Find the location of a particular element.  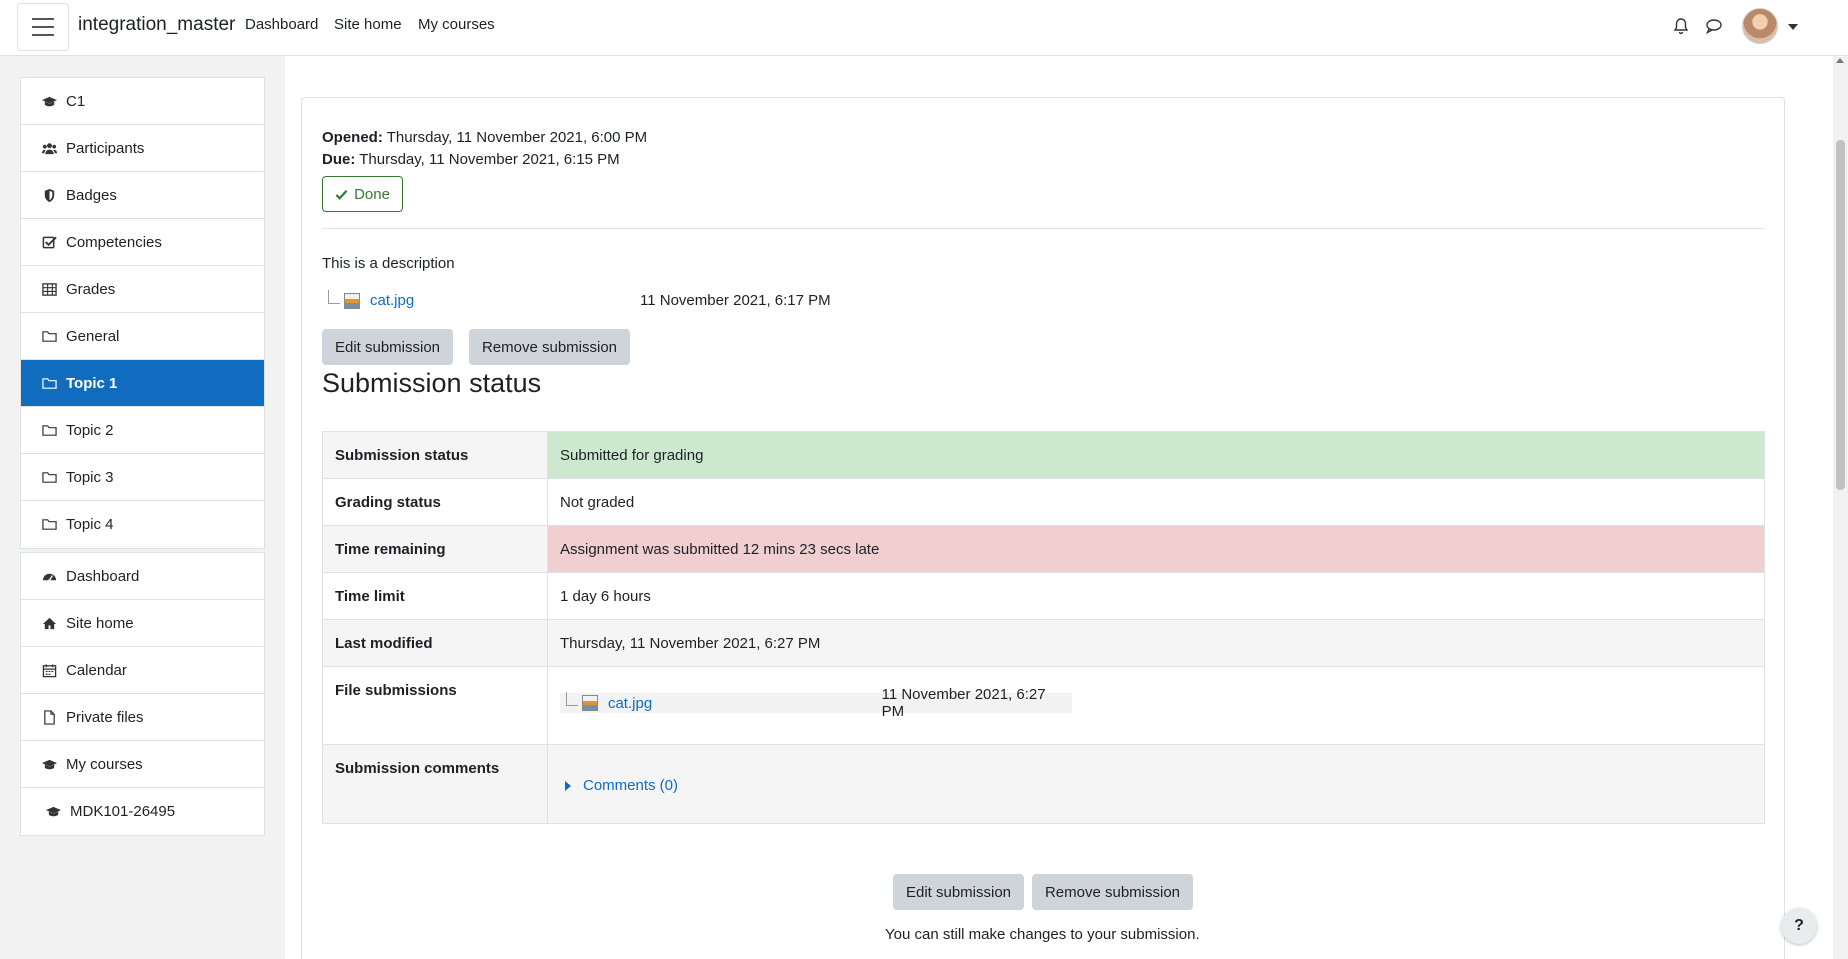

sidebar-item-general: General is located at coordinates (142, 336).